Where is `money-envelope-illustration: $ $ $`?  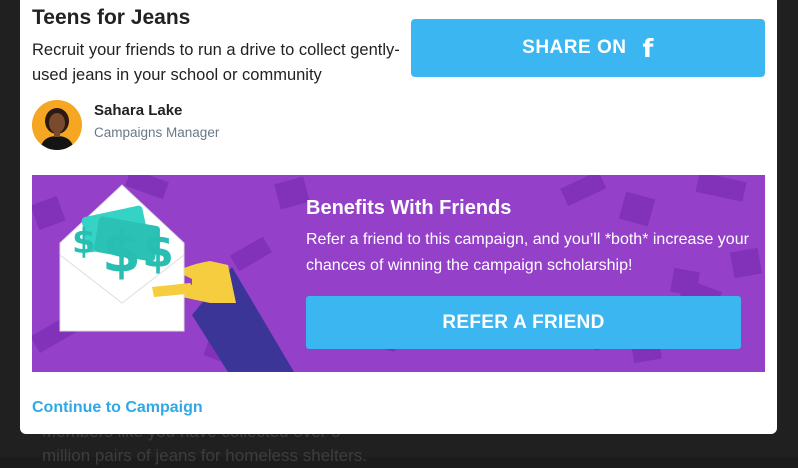
money-envelope-illustration: $ $ $ is located at coordinates (176, 278).